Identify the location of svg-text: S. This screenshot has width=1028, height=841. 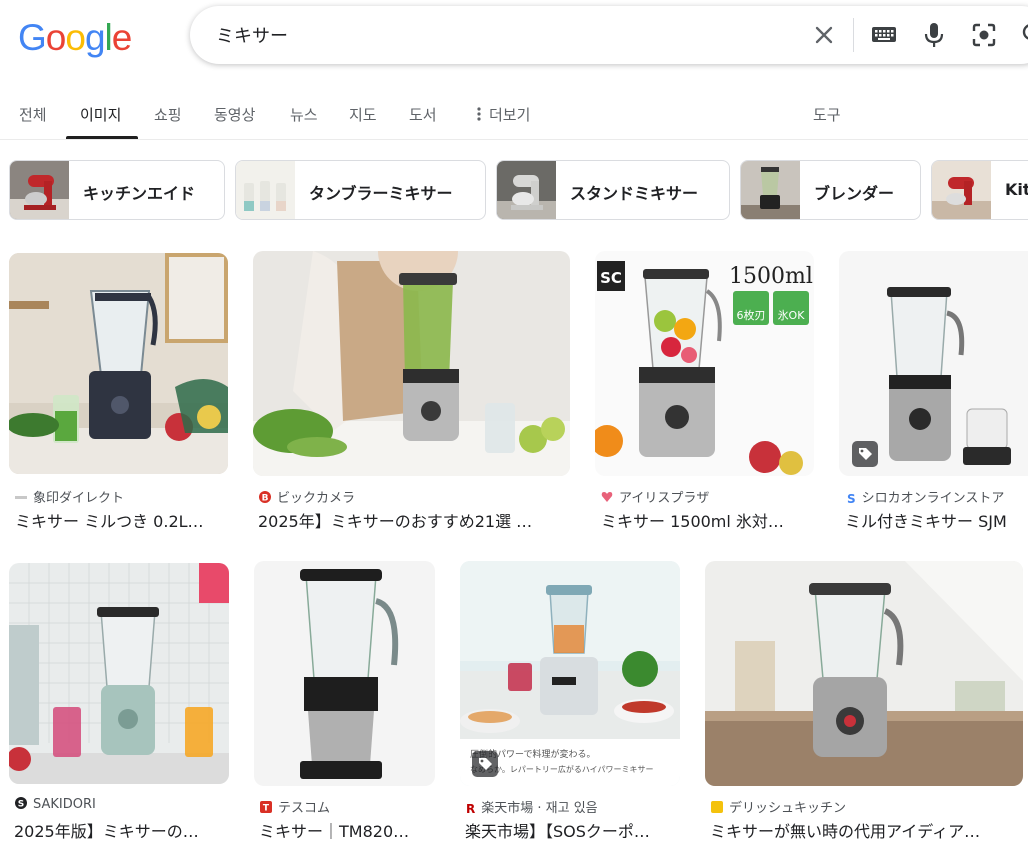
(21, 805).